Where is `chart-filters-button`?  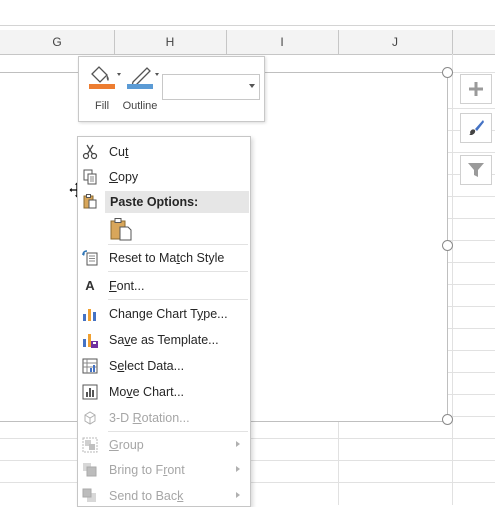 chart-filters-button is located at coordinates (476, 170).